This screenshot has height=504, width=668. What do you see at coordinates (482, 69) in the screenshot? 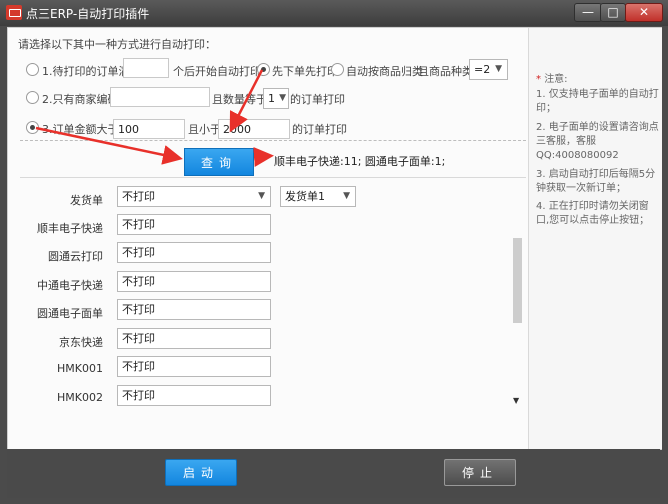
I see `category-select-value: =2` at bounding box center [482, 69].